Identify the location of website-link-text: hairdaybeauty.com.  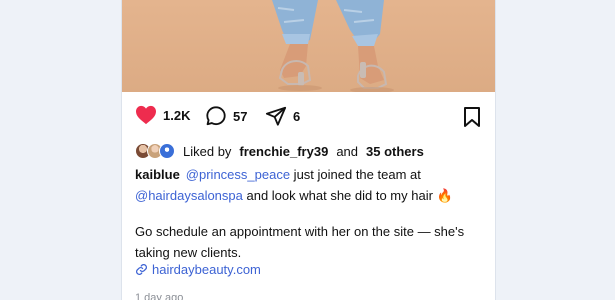
(206, 269).